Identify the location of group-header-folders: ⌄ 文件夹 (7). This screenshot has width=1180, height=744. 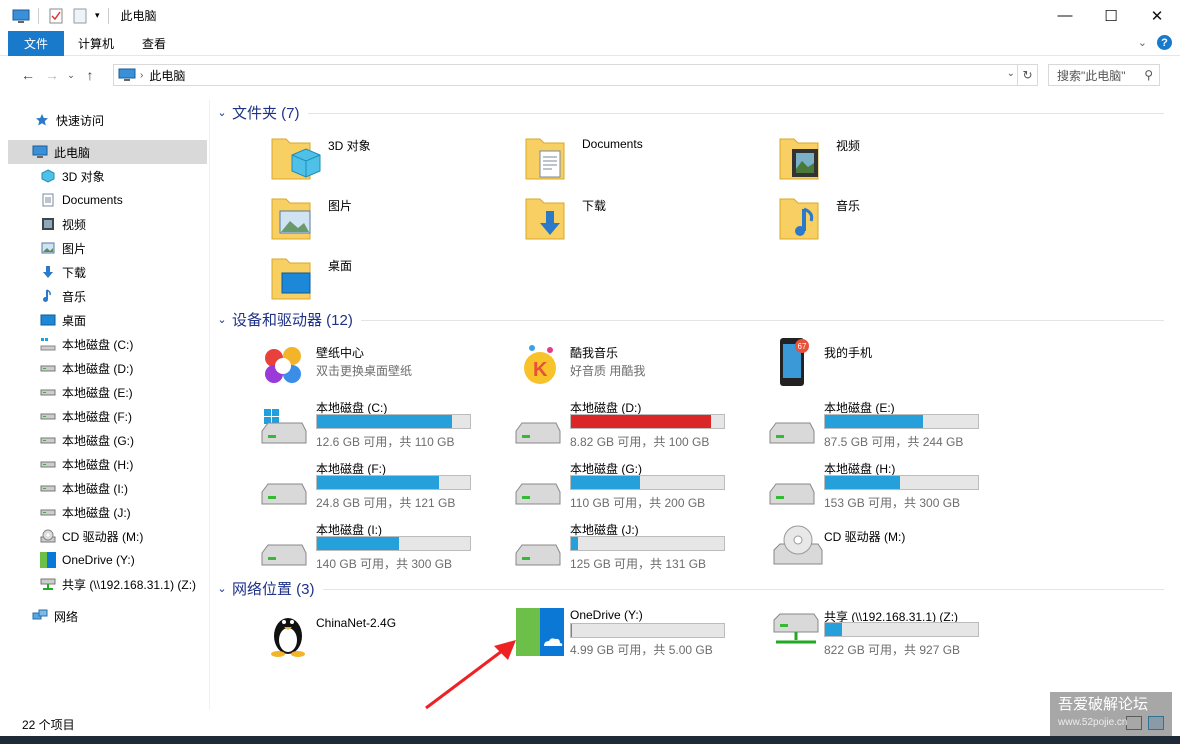
(688, 112).